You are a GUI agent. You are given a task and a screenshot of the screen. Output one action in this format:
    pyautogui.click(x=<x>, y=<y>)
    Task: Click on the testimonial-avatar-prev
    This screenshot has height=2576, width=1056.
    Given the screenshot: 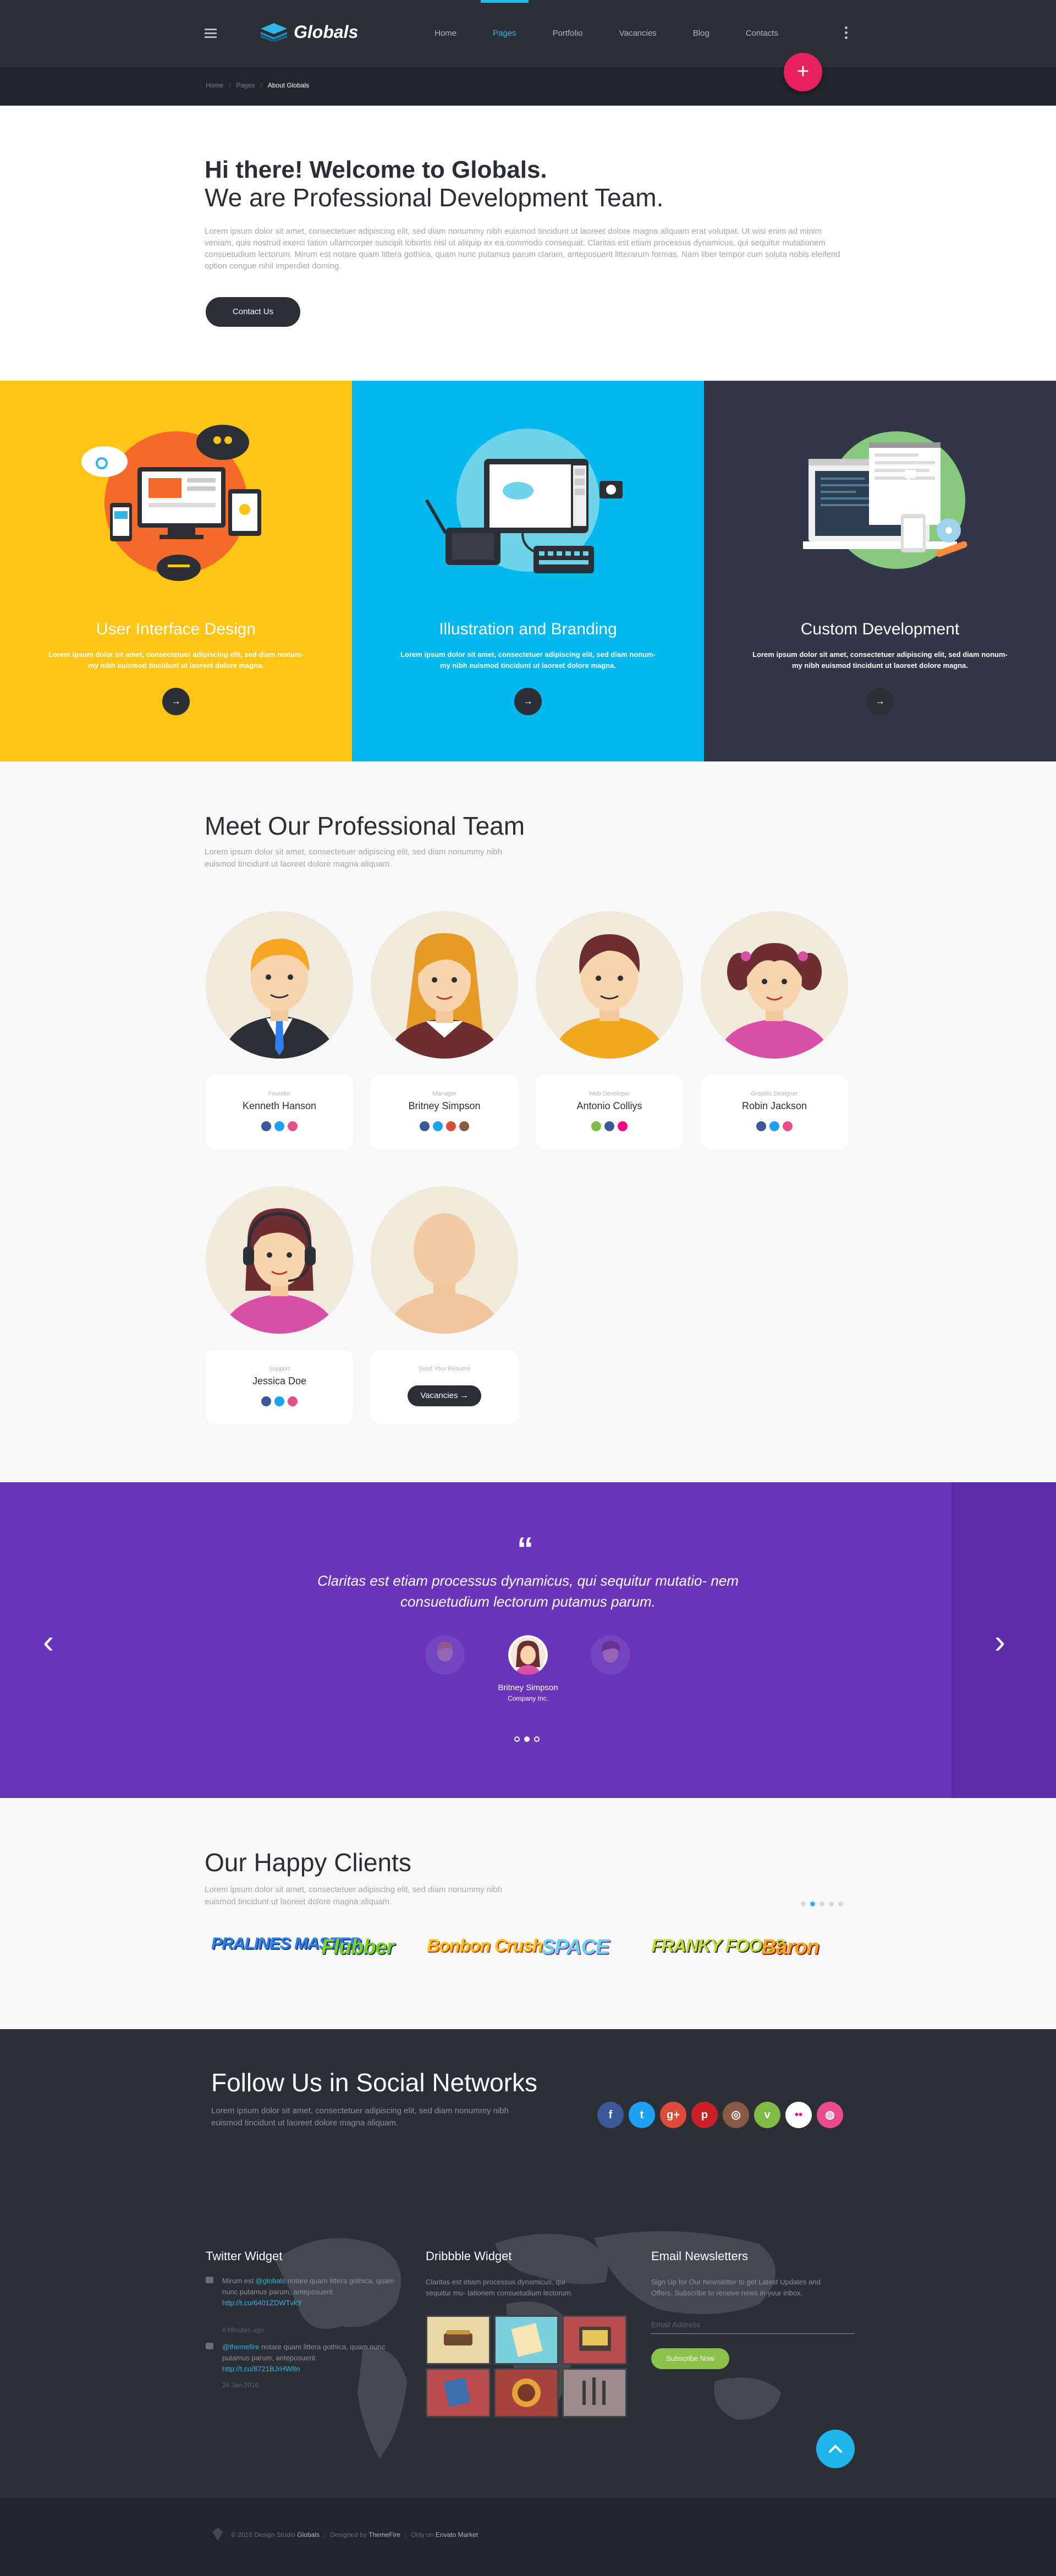 What is the action you would take?
    pyautogui.click(x=445, y=1655)
    